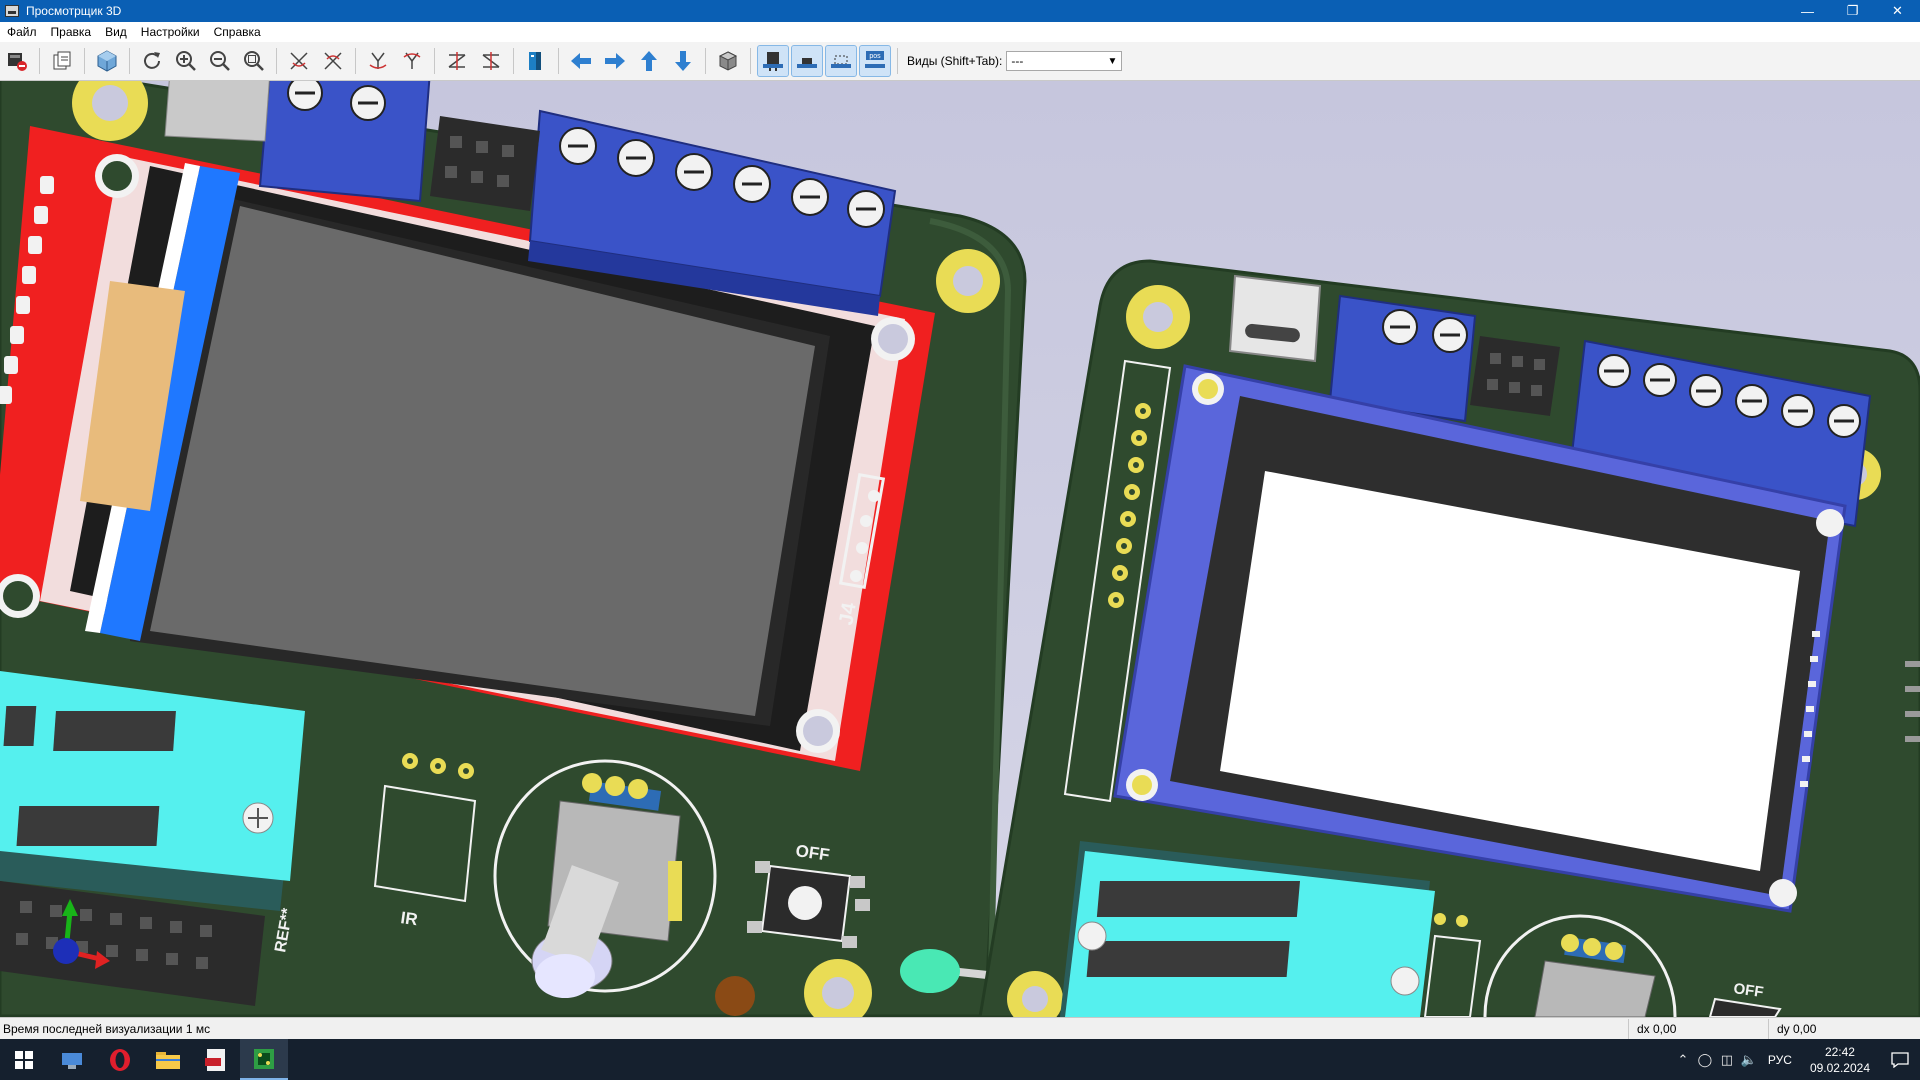 Image resolution: width=1920 pixels, height=1080 pixels. Describe the element at coordinates (581, 61) in the screenshot. I see `pan-left-icon` at that location.